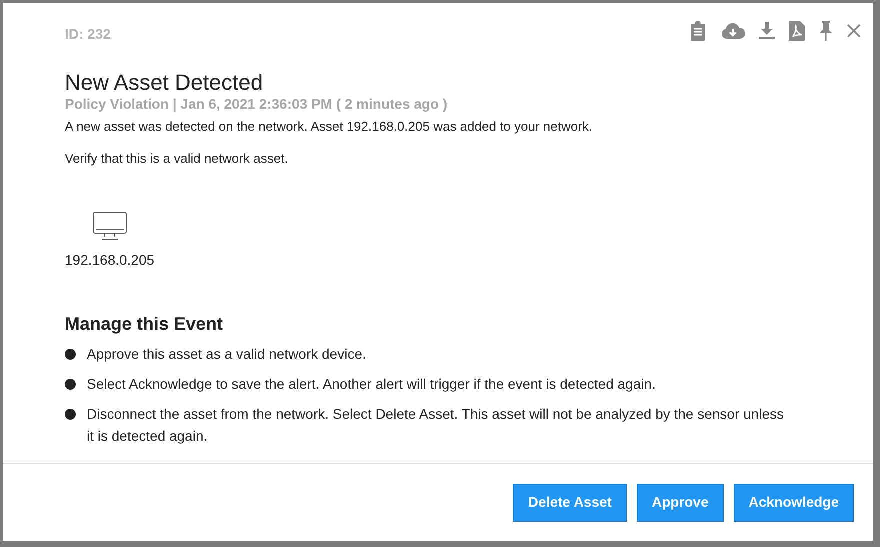 This screenshot has width=880, height=547. Describe the element at coordinates (698, 31) in the screenshot. I see `clipboard-icon` at that location.